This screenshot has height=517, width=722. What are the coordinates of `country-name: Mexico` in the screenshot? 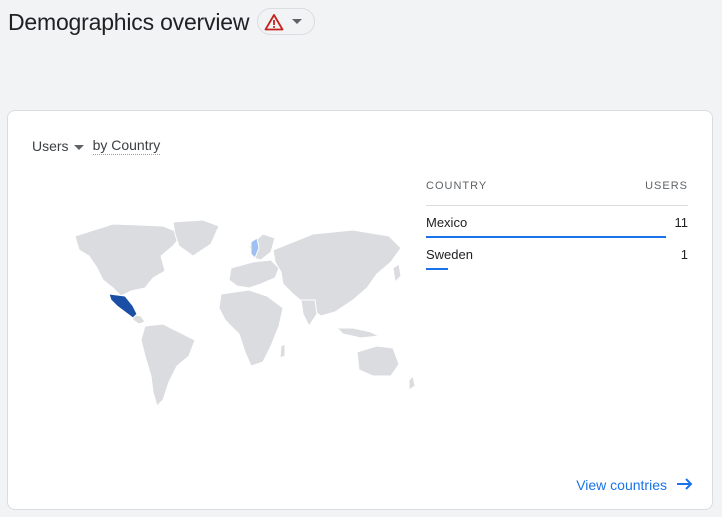 It's located at (447, 222).